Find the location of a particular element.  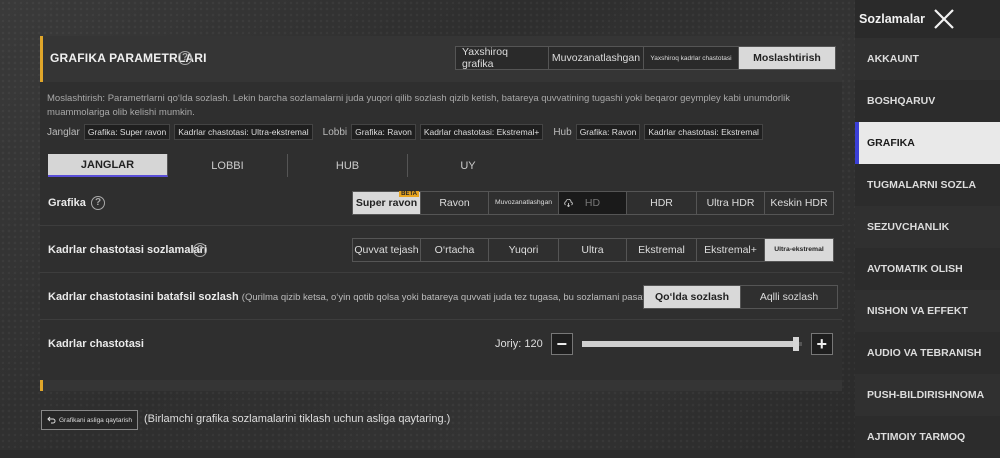

next-section-header is located at coordinates (441, 385).